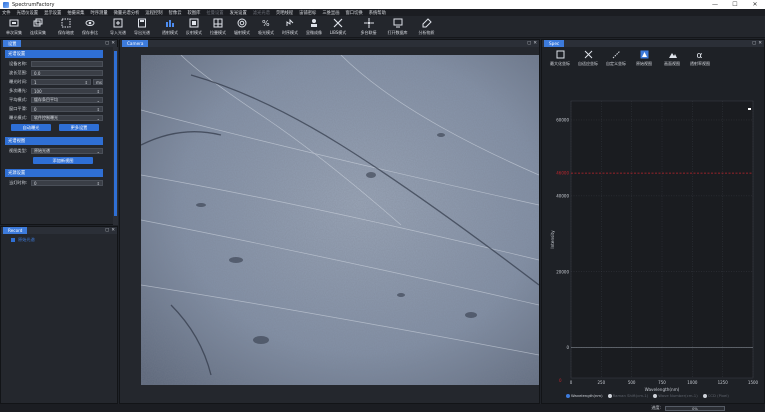 Image resolution: width=765 pixels, height=412 pixels. I want to click on add-view-button: 添加新视图, so click(63, 160).